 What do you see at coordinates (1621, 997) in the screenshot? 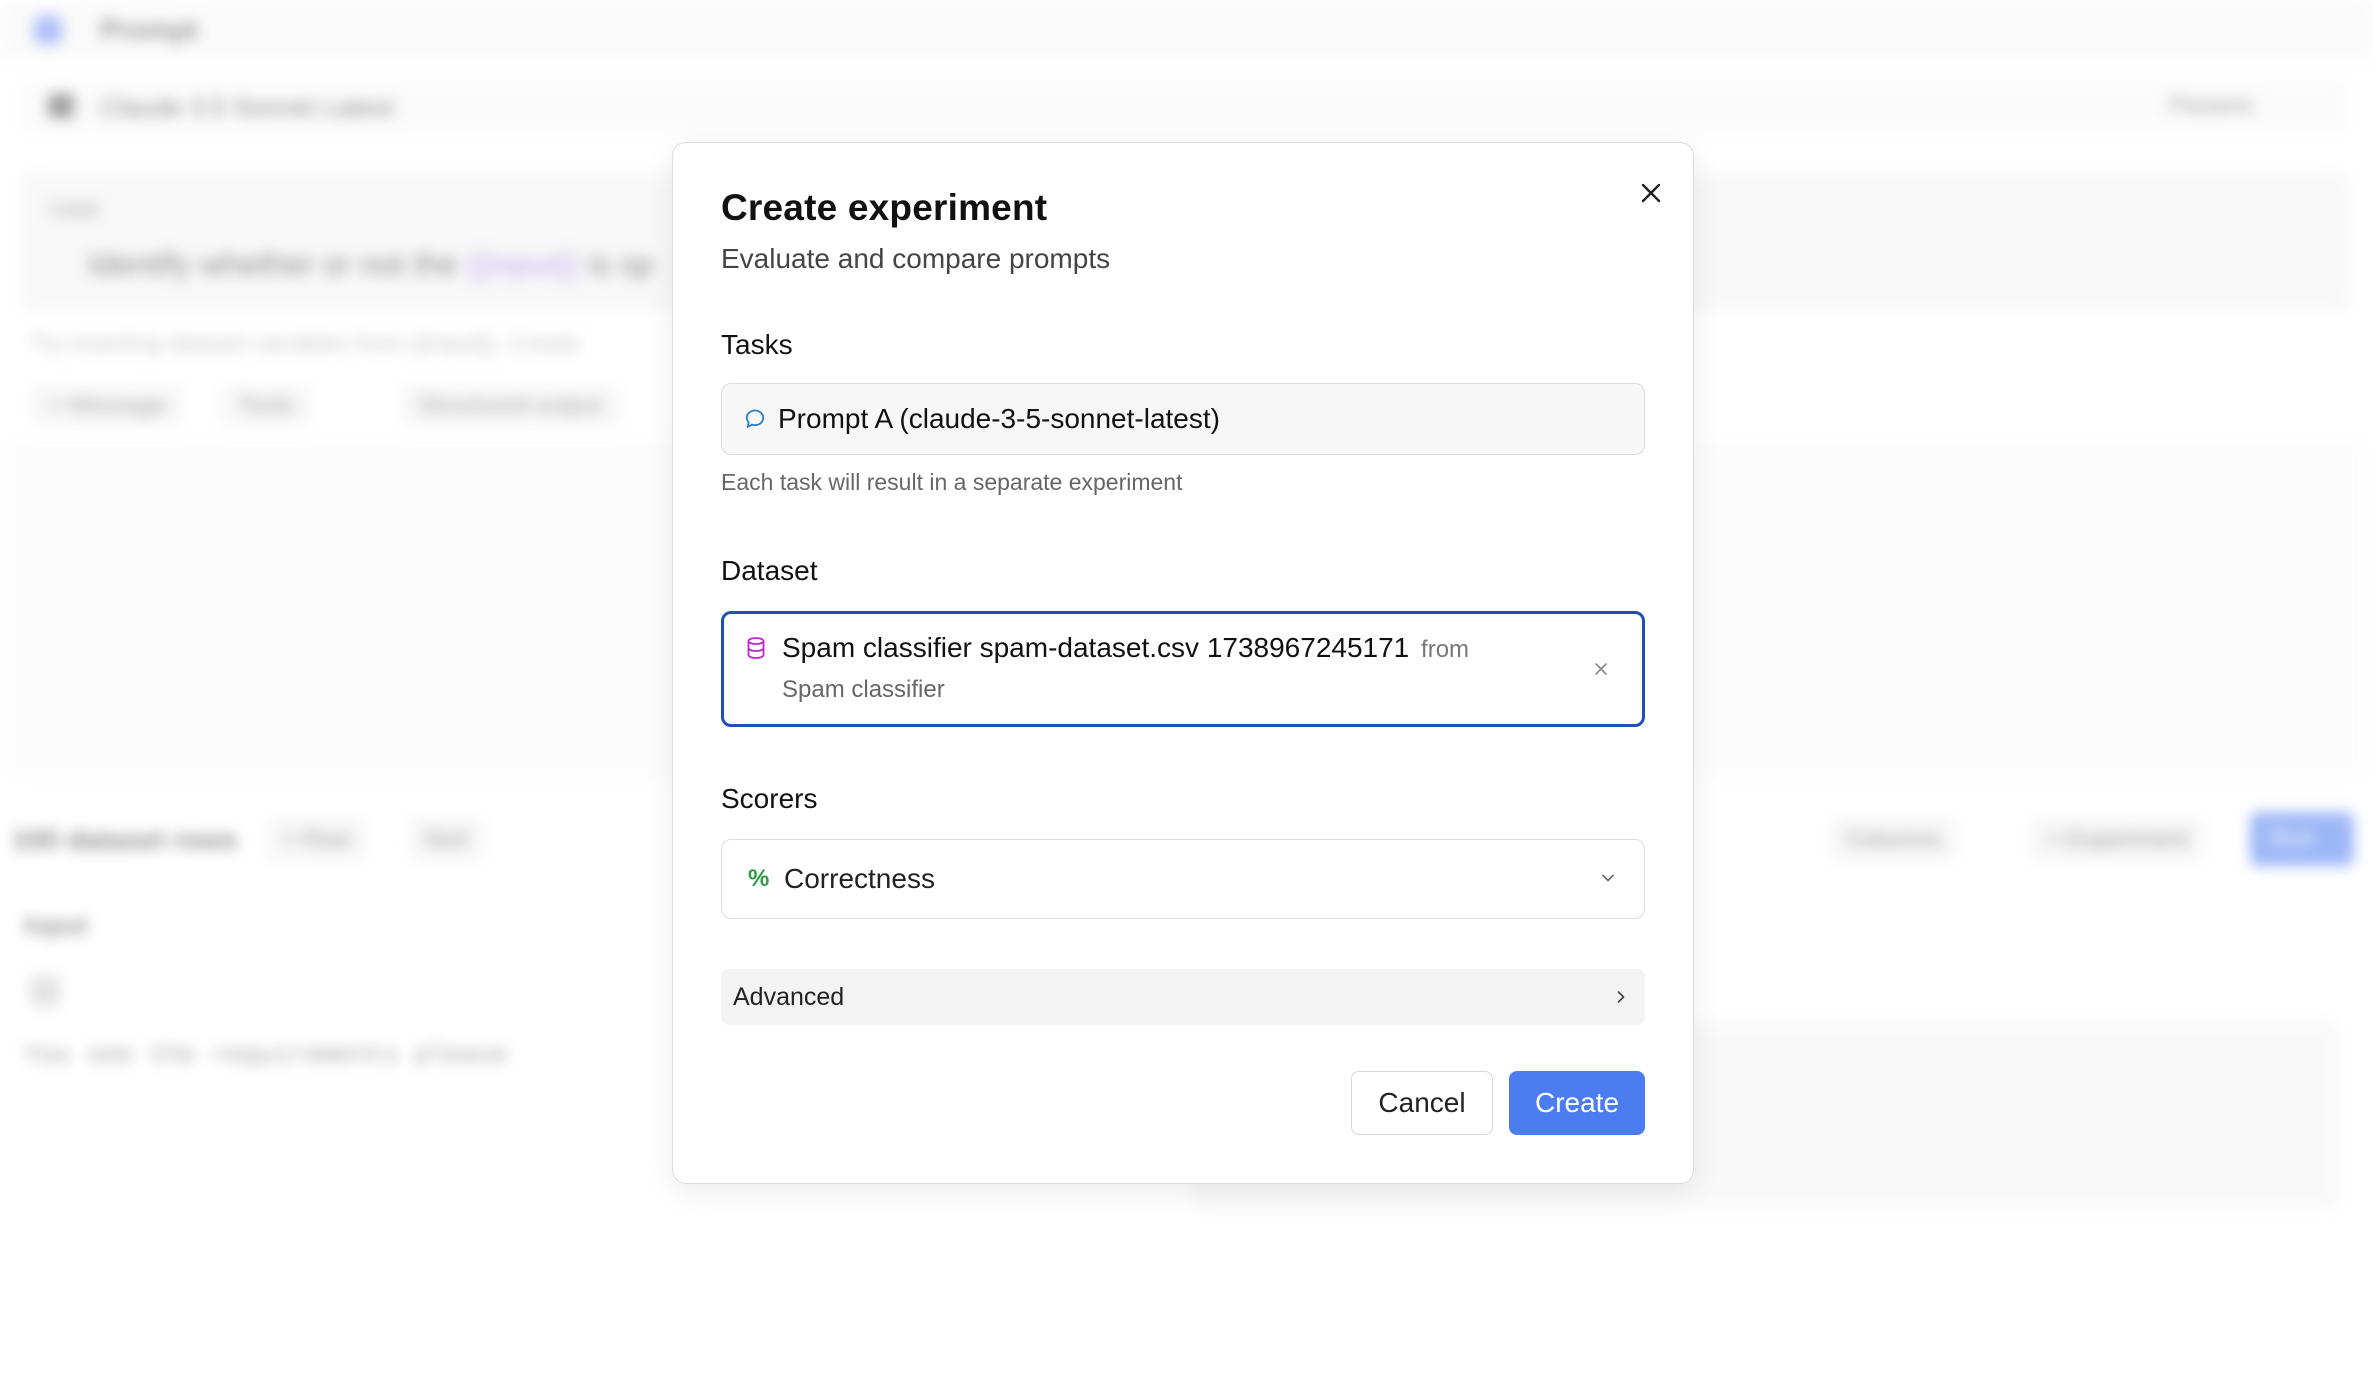
I see `chevron-right-icon` at bounding box center [1621, 997].